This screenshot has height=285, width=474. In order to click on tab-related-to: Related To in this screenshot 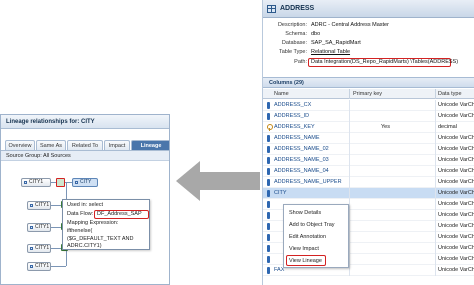, I will do `click(85, 145)`.